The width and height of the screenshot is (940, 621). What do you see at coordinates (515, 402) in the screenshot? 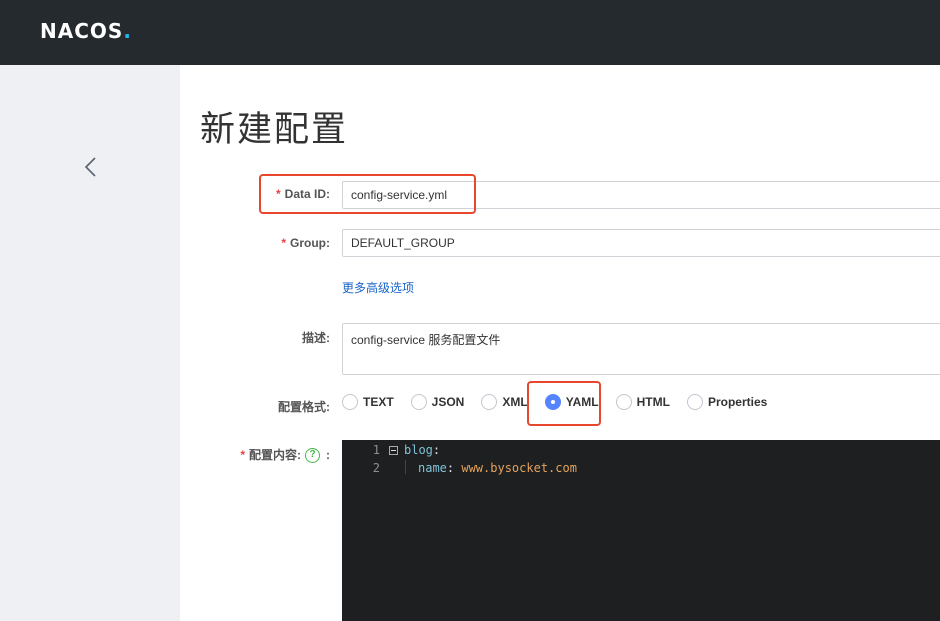
I see `radio-label: XML` at bounding box center [515, 402].